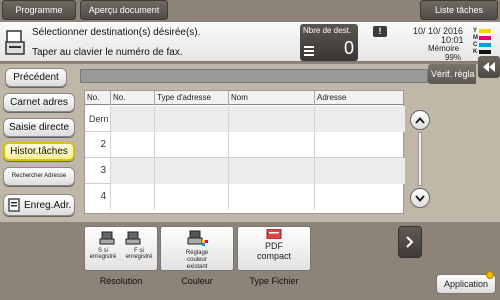 This screenshot has height=300, width=500. I want to click on resolution-standard-text: S si enregistré, so click(103, 254).